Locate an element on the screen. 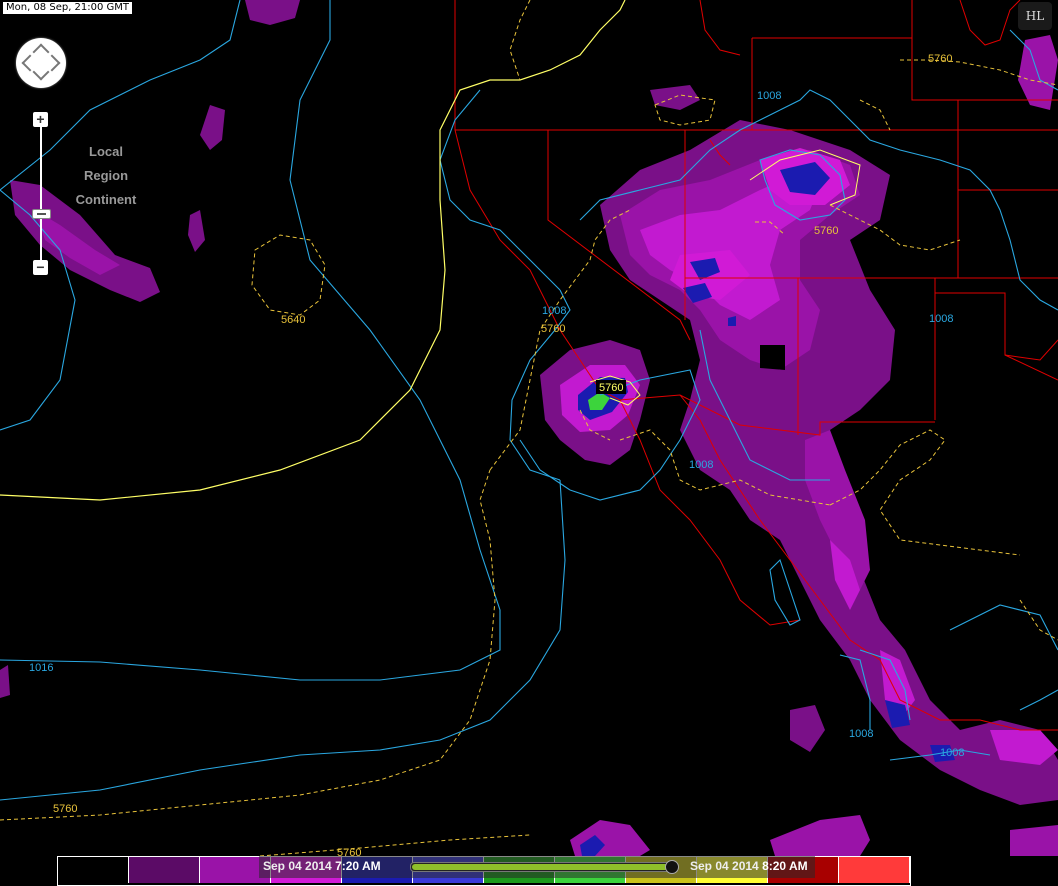  time-start-time: 7:20 AM is located at coordinates (358, 866).